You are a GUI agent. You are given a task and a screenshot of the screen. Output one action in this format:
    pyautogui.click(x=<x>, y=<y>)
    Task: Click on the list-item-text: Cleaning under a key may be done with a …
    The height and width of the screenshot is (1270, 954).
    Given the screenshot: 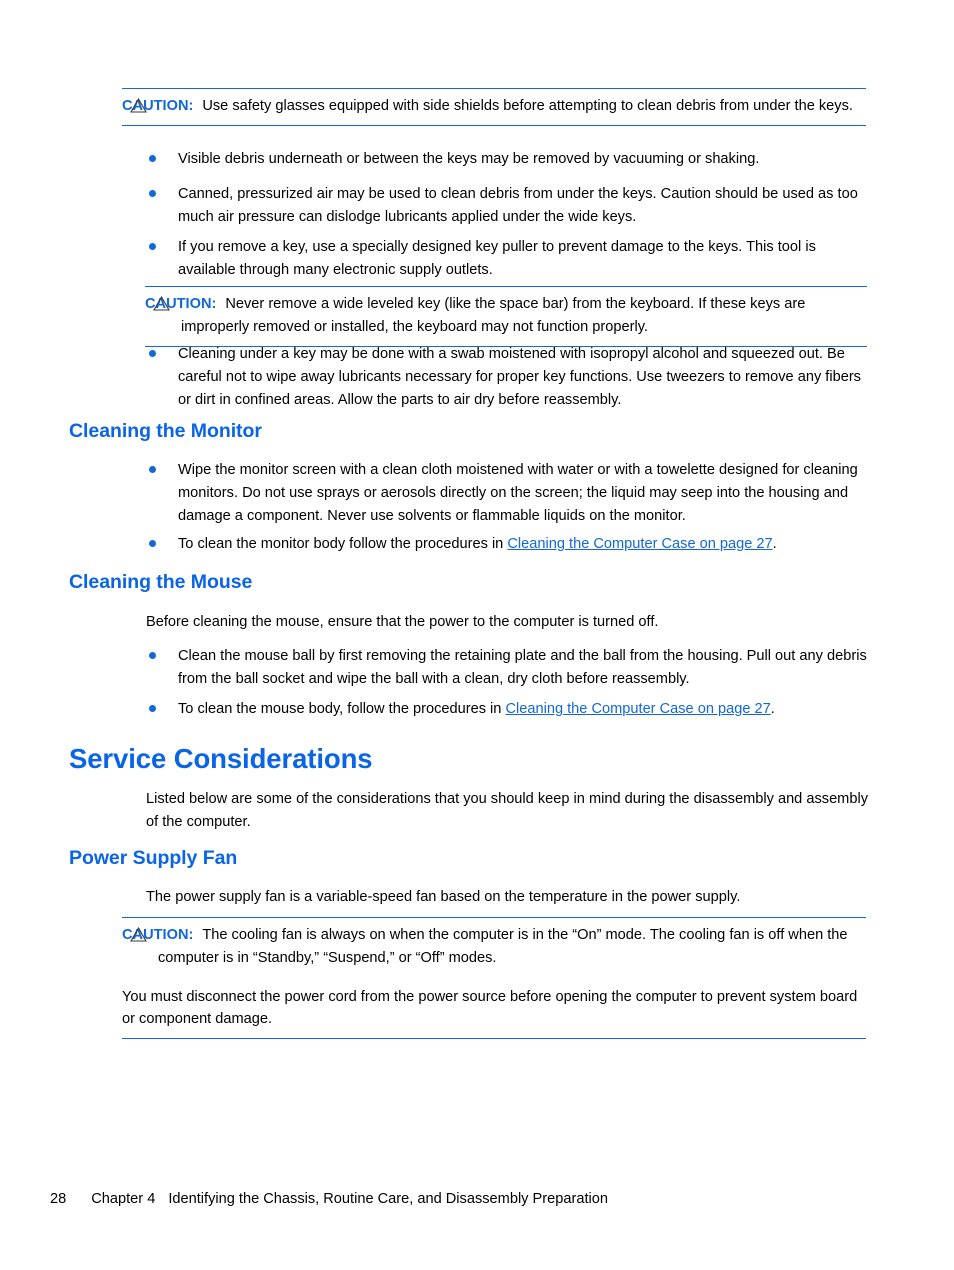 What is the action you would take?
    pyautogui.click(x=519, y=377)
    